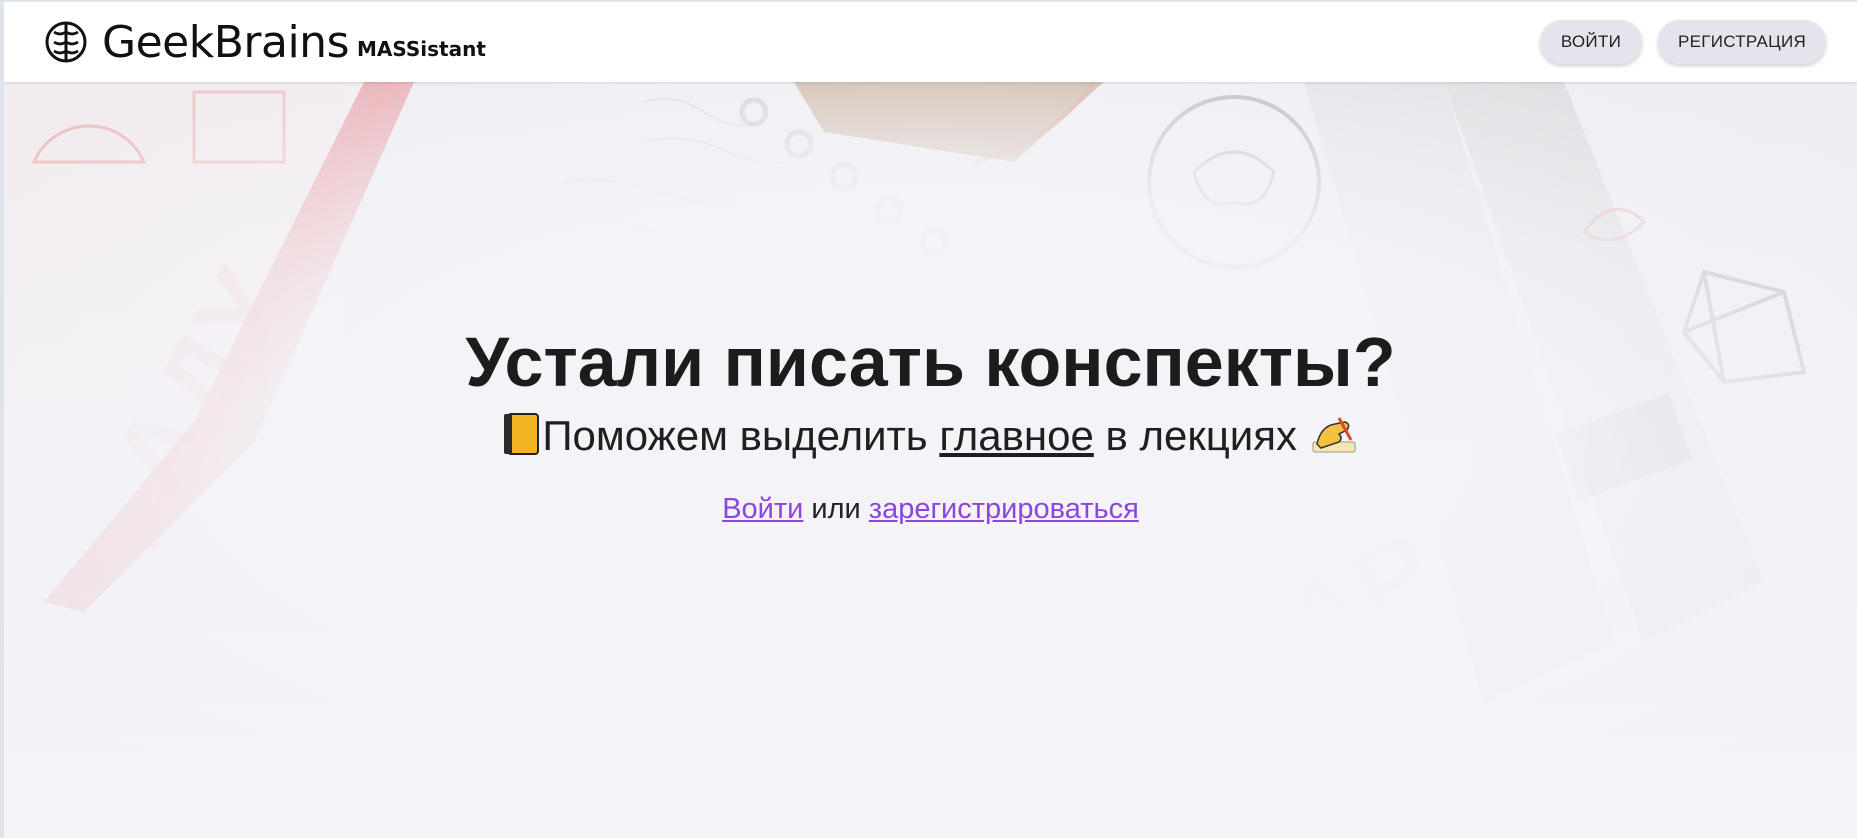 The width and height of the screenshot is (1857, 838). I want to click on subtitle-before: Поможем выделить, so click(741, 436).